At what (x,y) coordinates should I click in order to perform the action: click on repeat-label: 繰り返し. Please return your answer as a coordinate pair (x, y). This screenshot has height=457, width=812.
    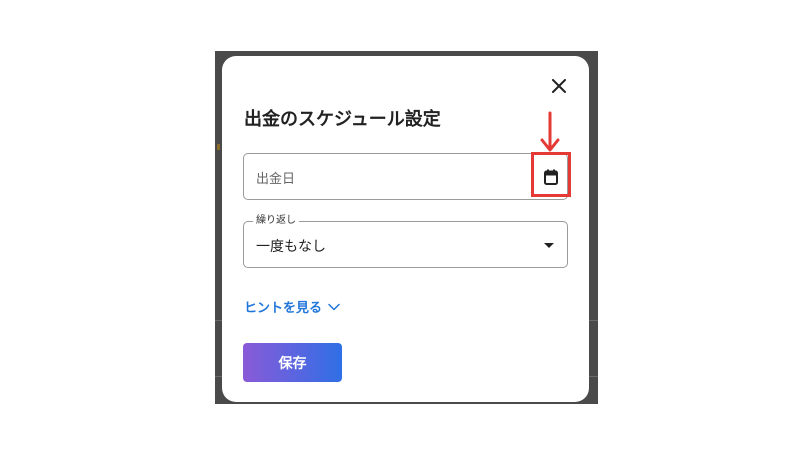
    Looking at the image, I should click on (276, 221).